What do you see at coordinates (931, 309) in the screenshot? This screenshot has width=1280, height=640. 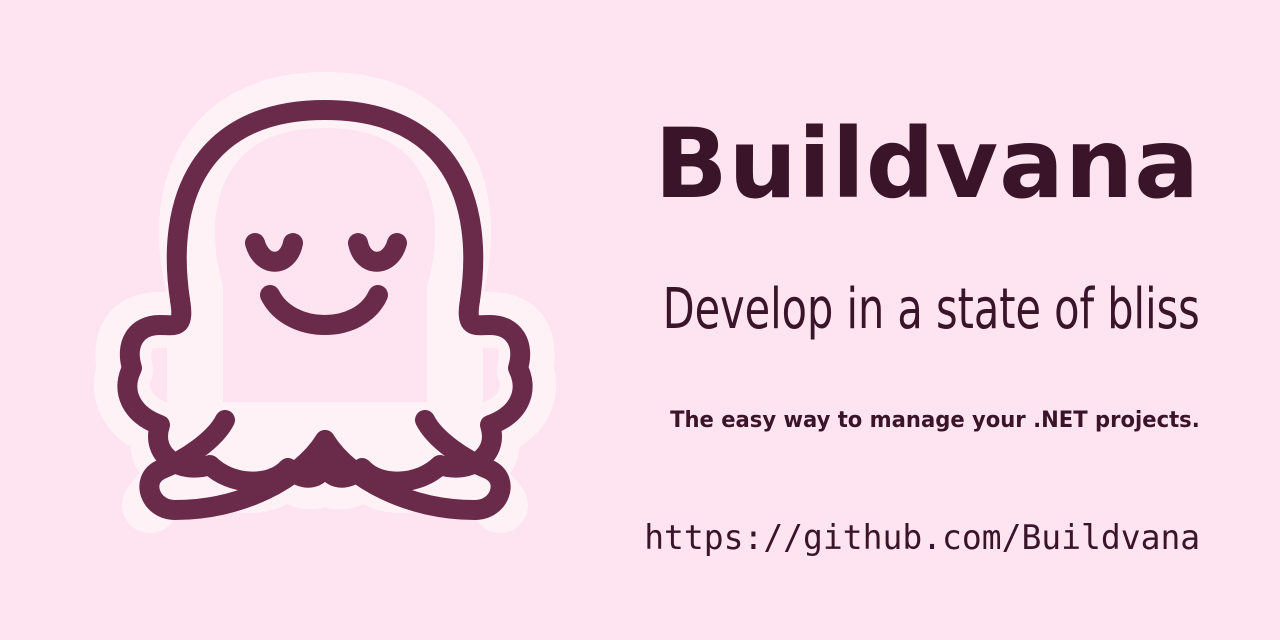 I see `brand-tagline: Develop in a state of bliss` at bounding box center [931, 309].